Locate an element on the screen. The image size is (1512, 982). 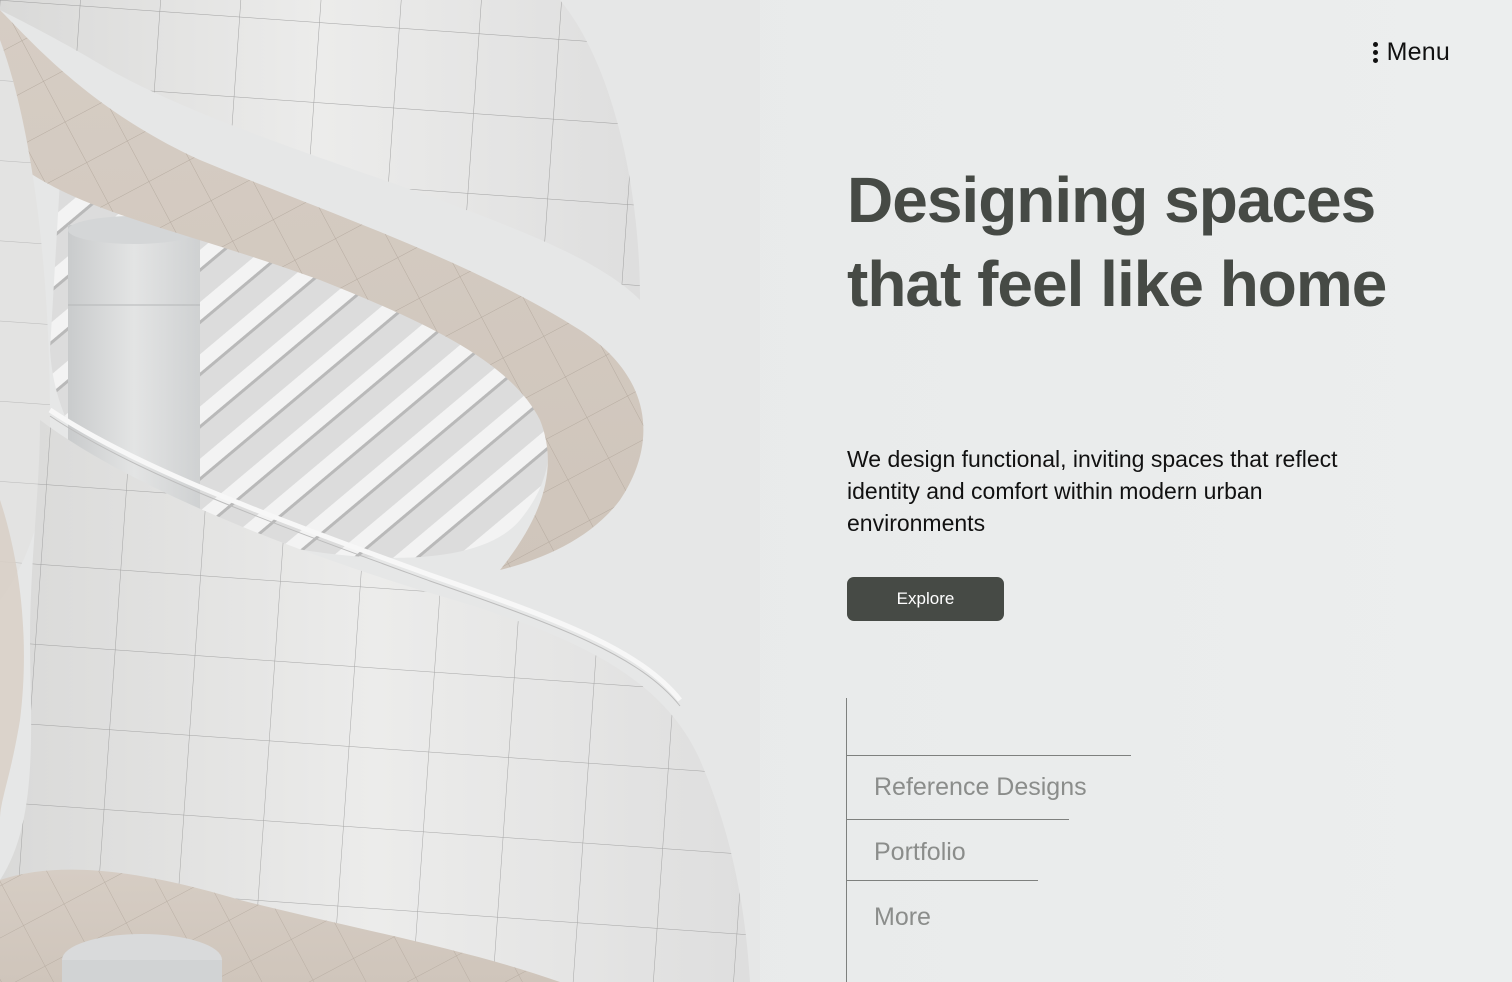
menu-button: Menu is located at coordinates (1411, 52).